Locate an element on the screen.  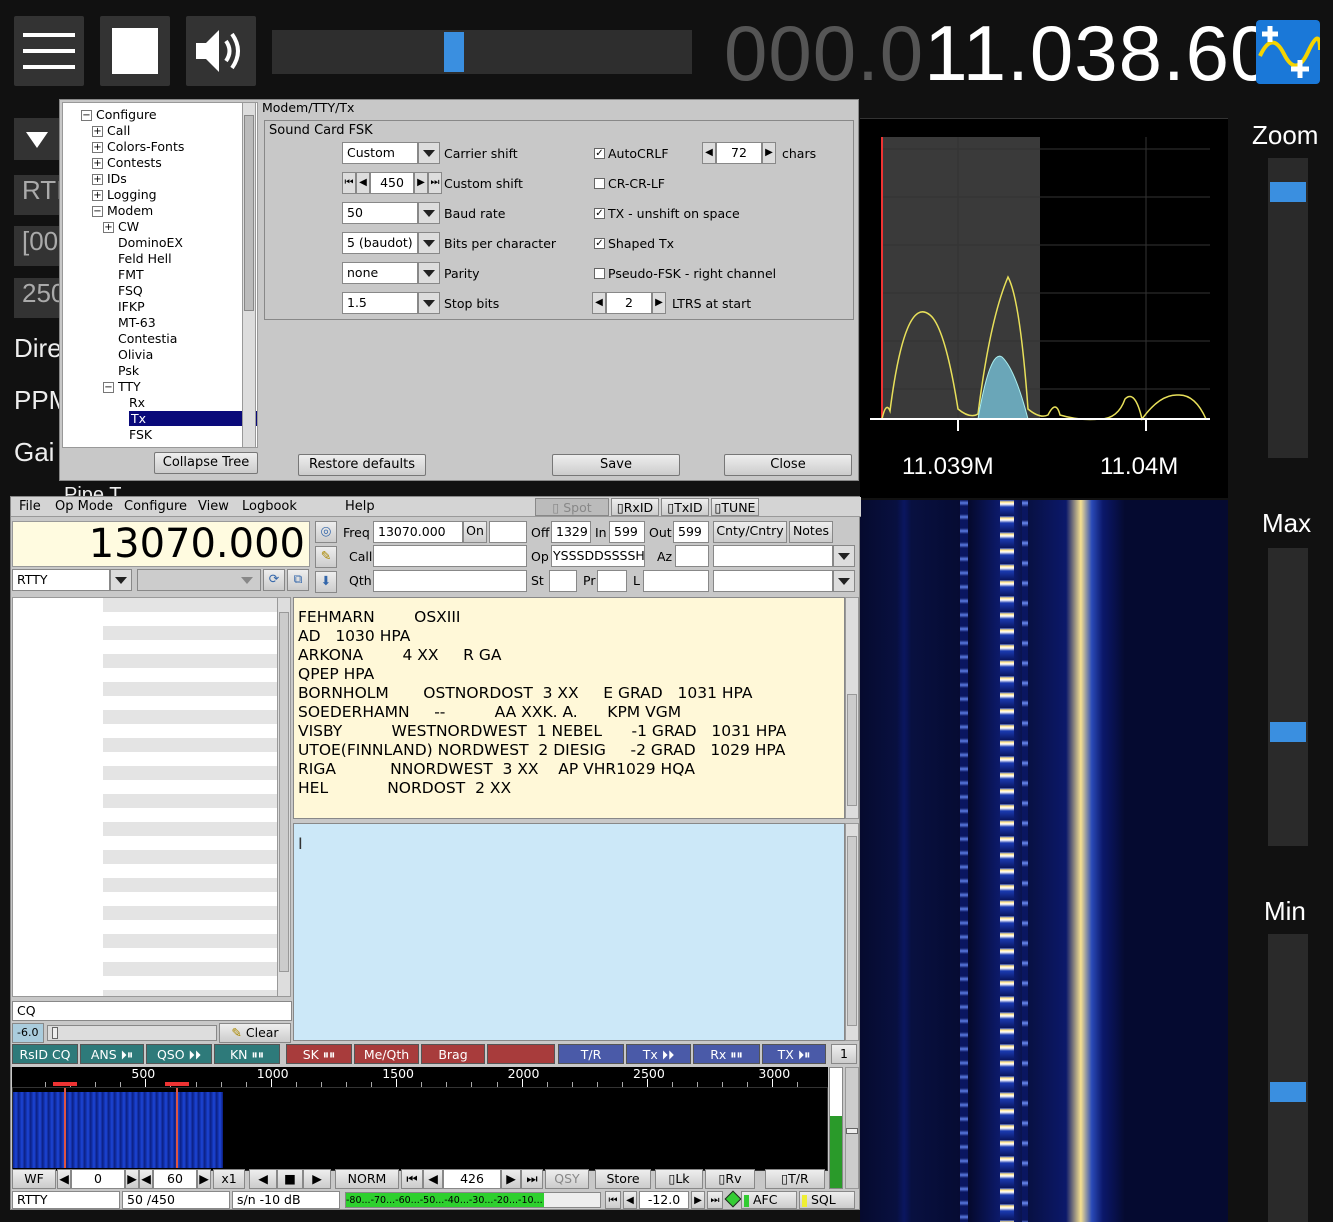
refresh-icon: ⟳ is located at coordinates (274, 580).